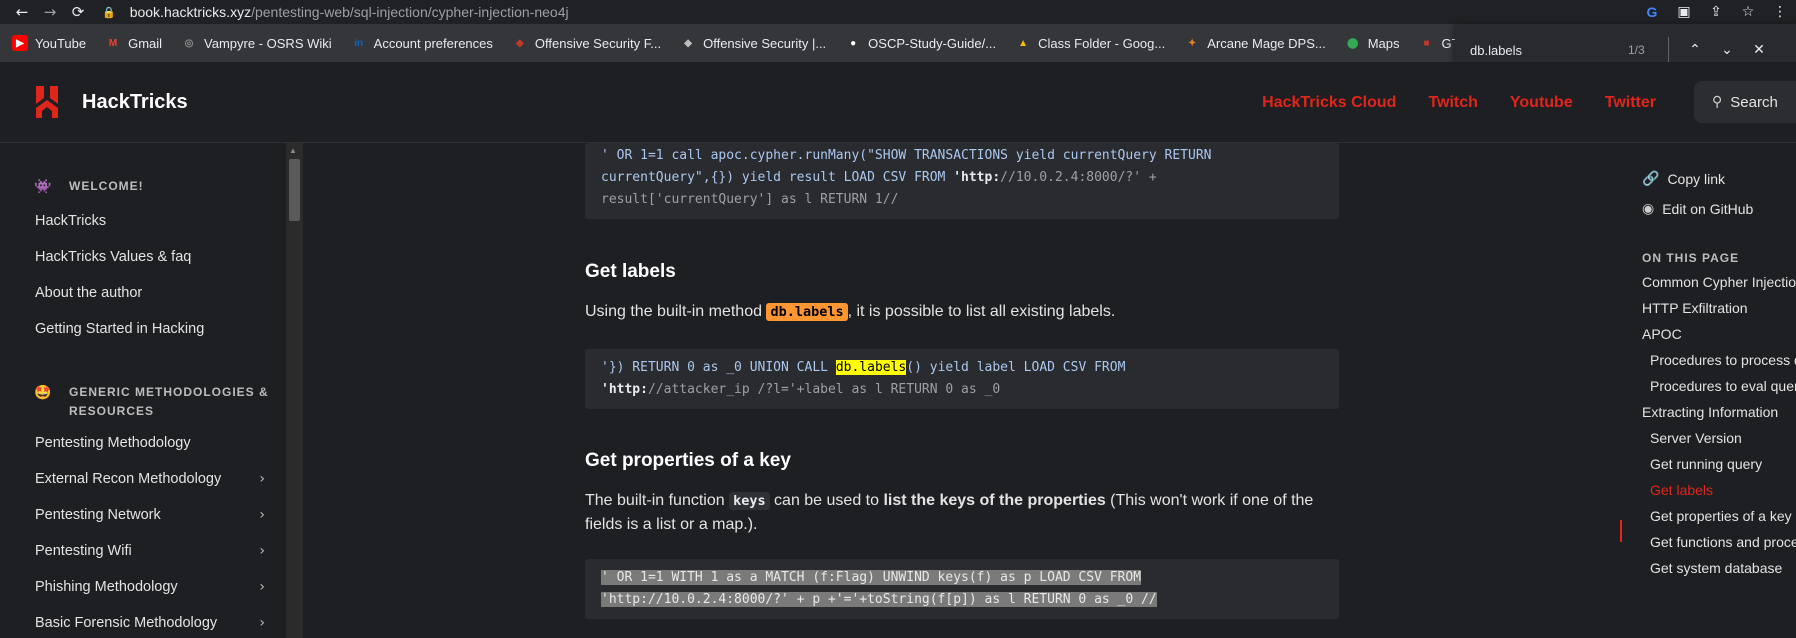  Describe the element at coordinates (150, 587) in the screenshot. I see `sidebar-item-phishing: Phishing Methodology ›` at that location.